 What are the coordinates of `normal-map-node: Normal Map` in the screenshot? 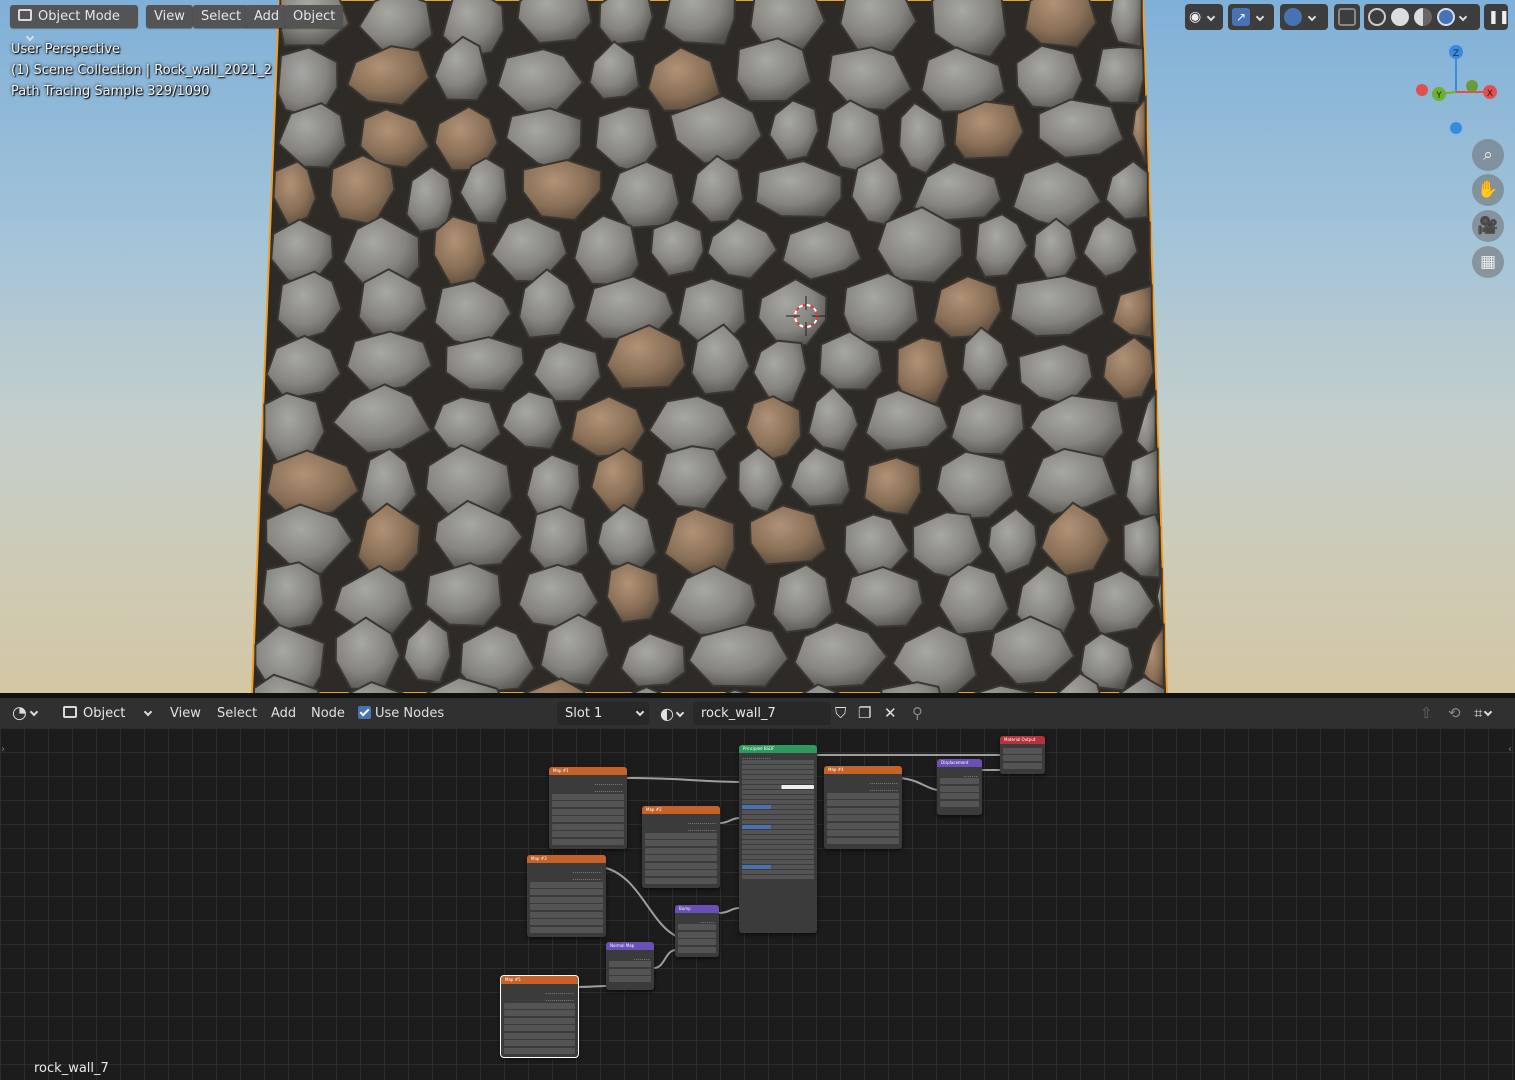 It's located at (630, 966).